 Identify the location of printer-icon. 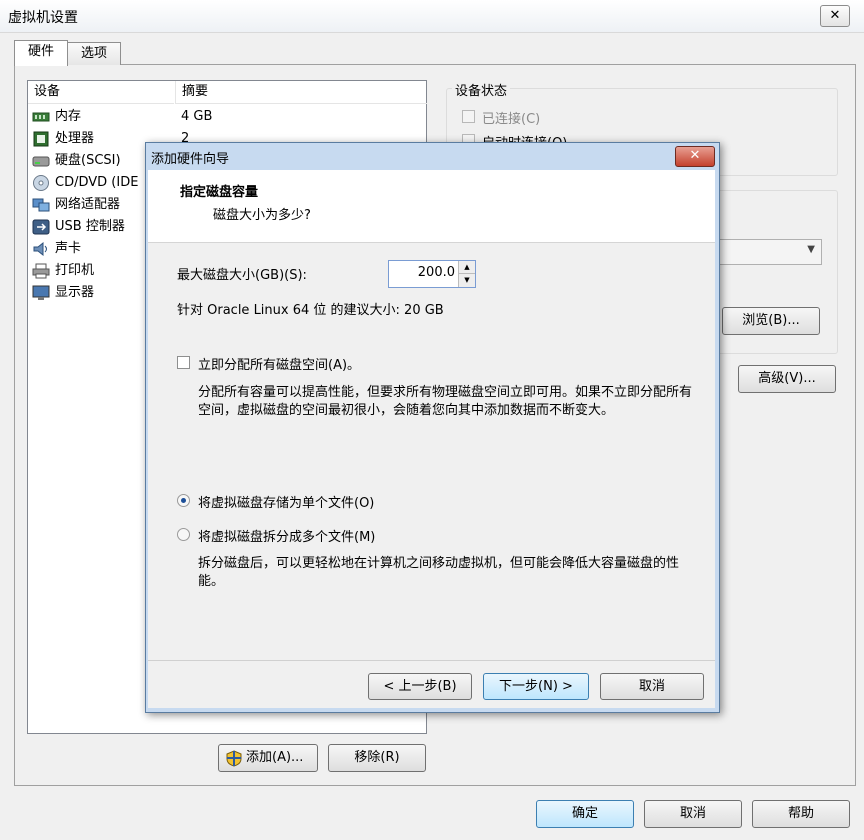
(41, 271).